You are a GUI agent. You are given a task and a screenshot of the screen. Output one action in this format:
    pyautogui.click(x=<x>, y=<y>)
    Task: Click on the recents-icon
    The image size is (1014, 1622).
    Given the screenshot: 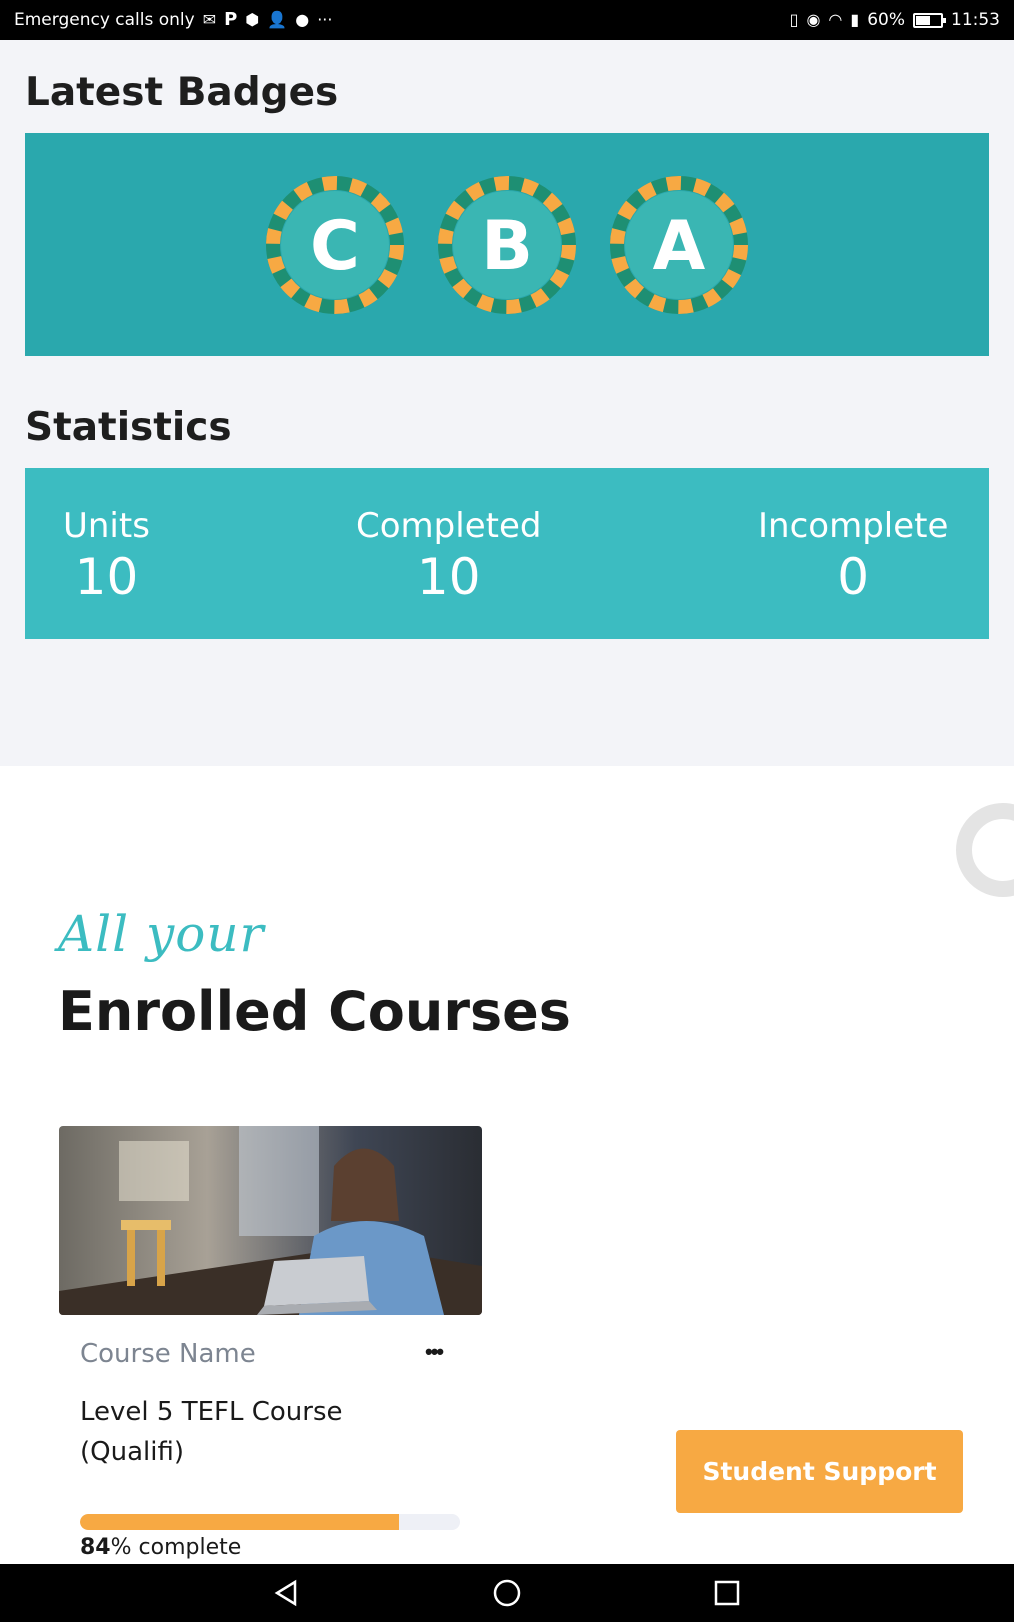 What is the action you would take?
    pyautogui.click(x=727, y=1593)
    